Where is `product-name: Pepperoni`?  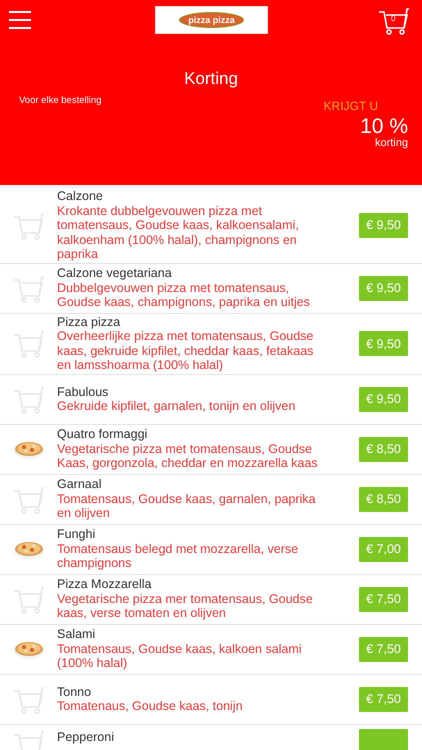
product-name: Pepperoni is located at coordinates (86, 737).